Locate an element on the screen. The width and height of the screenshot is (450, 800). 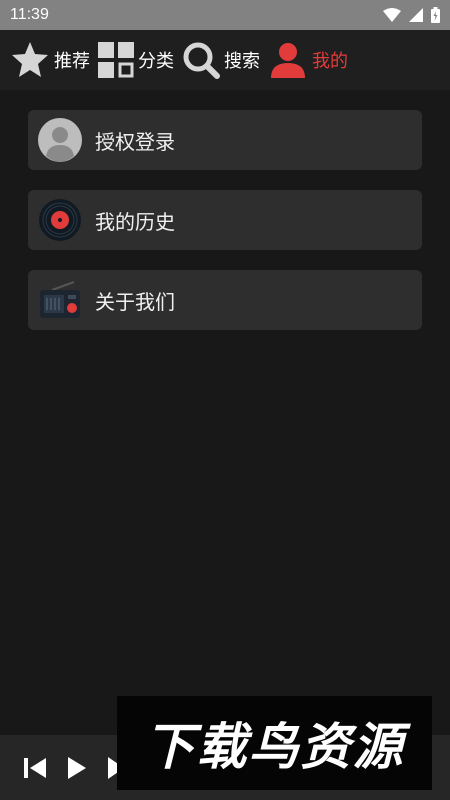
cellular-signal-icon is located at coordinates (416, 15).